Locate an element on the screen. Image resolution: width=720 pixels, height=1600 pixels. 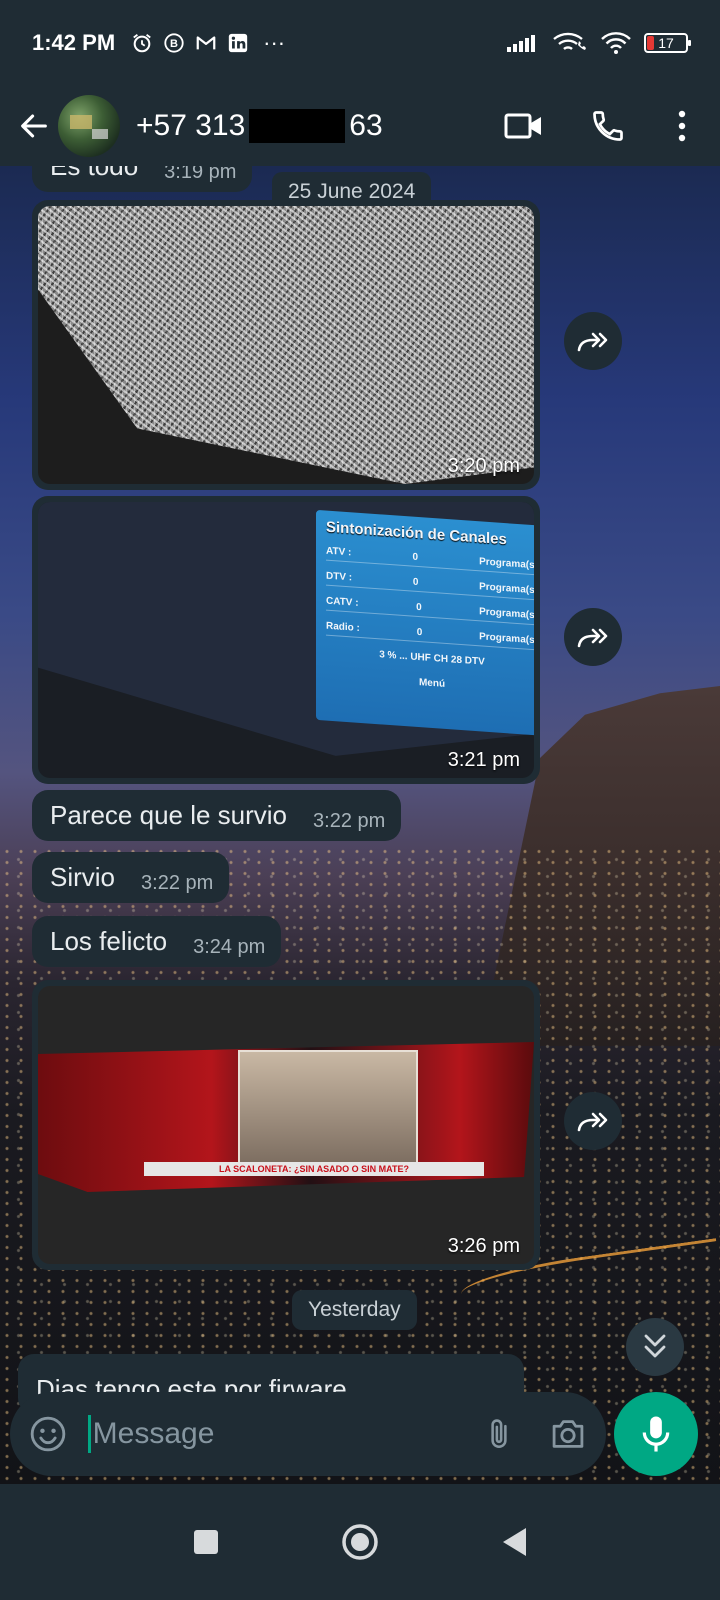
tuning-row-label: ATV : is located at coordinates (339, 552).